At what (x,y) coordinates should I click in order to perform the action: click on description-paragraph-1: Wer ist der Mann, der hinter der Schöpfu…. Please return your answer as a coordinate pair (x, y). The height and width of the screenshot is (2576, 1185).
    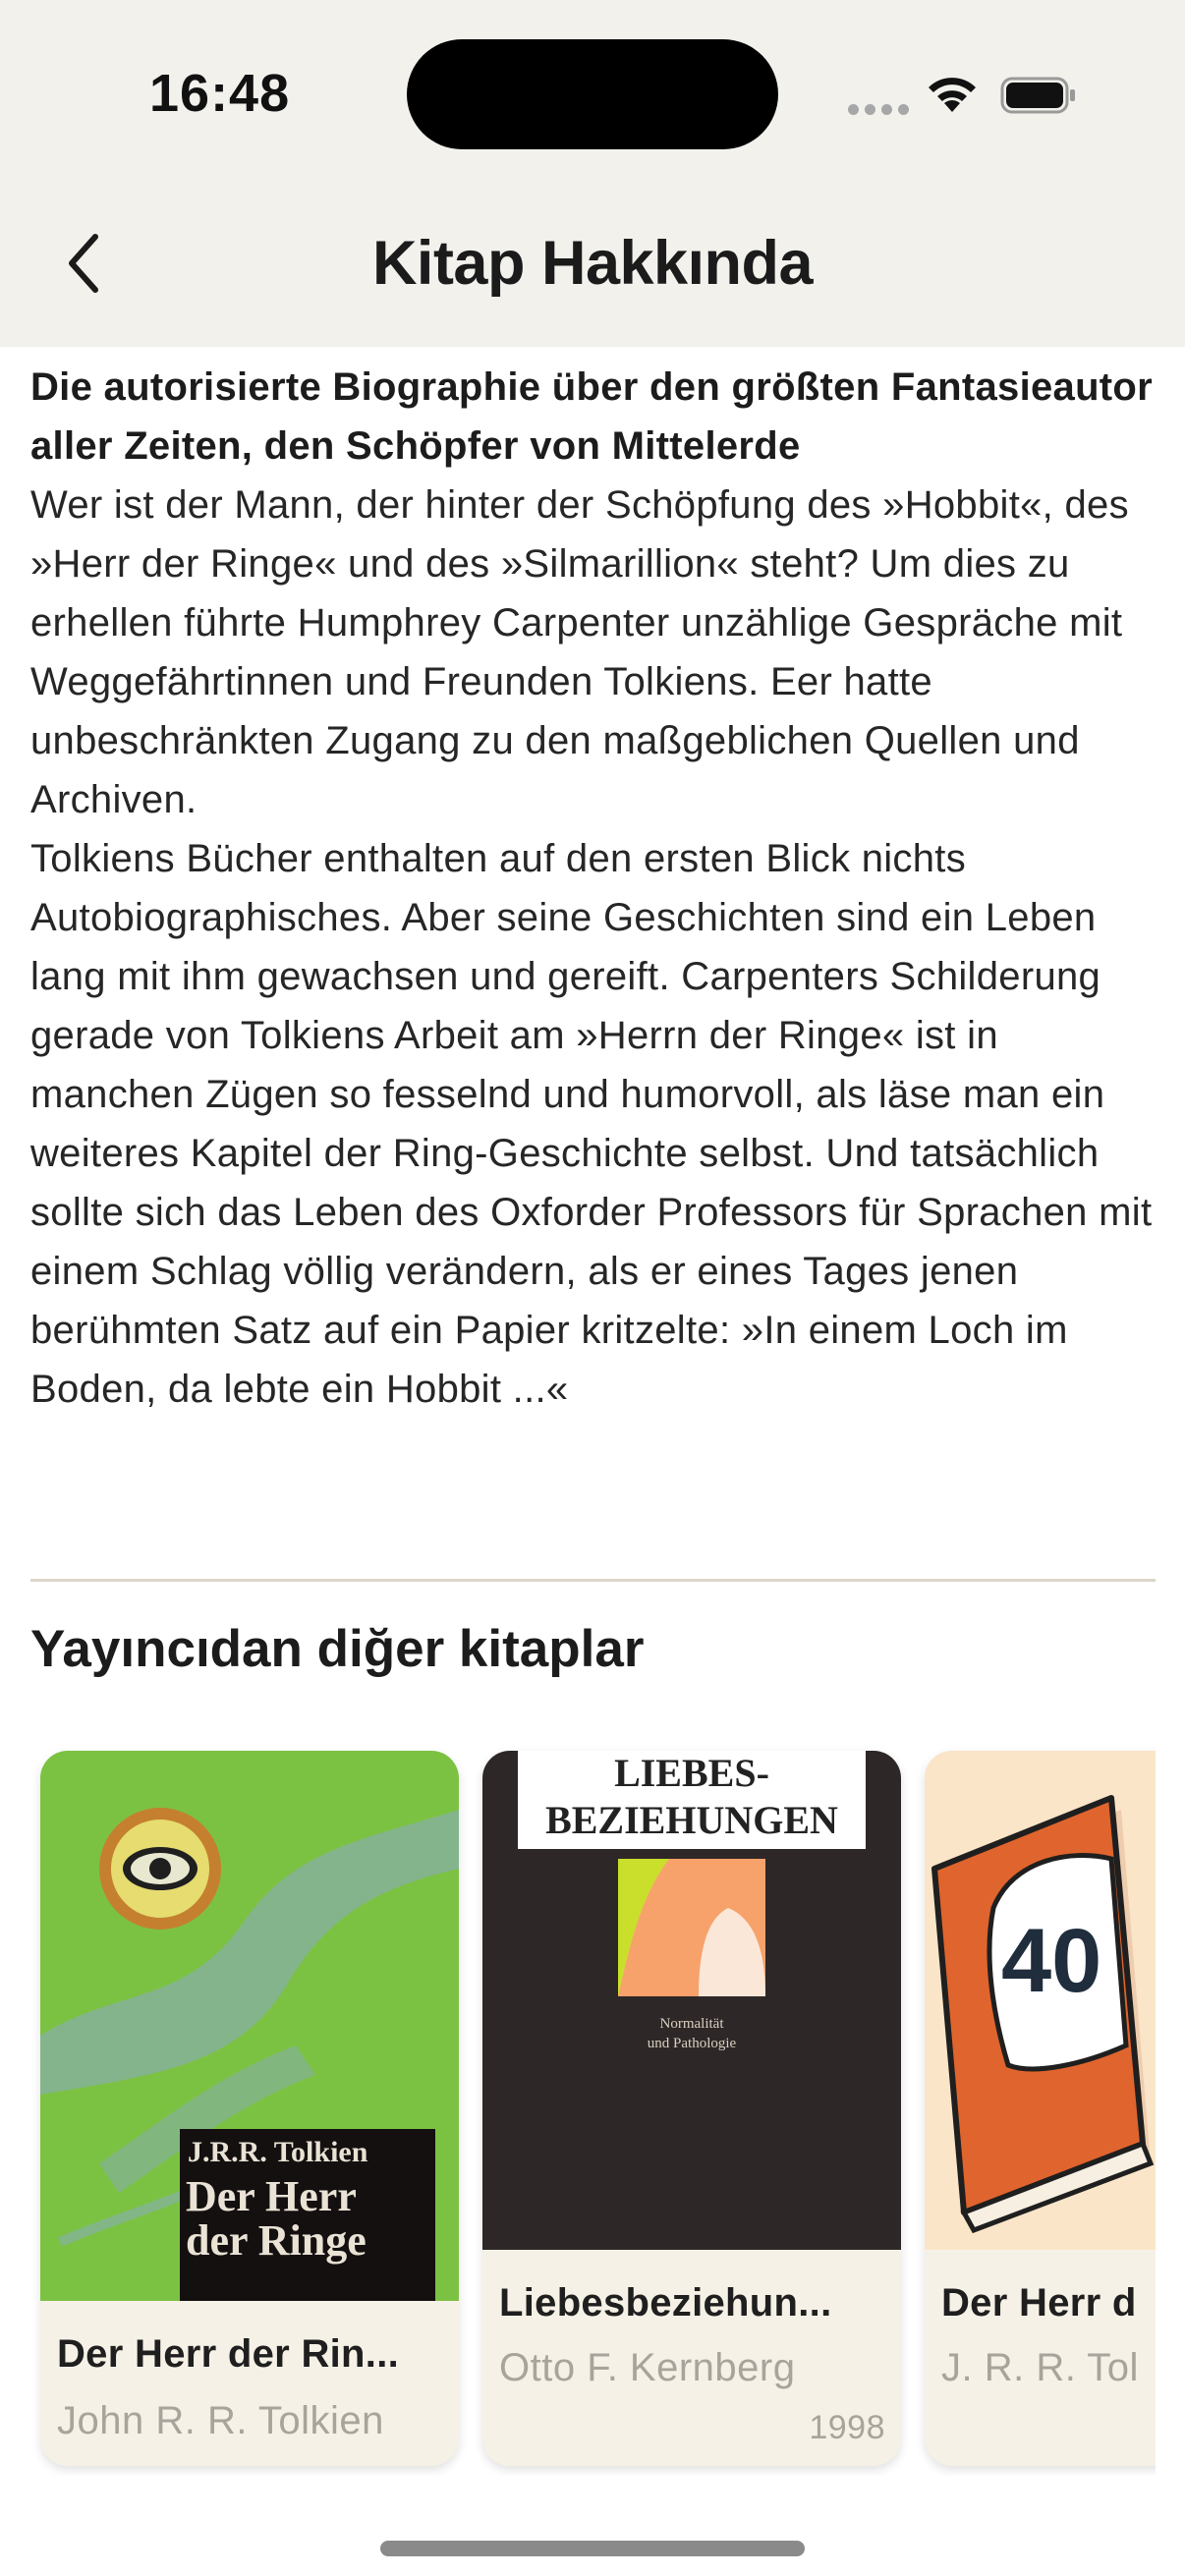
    Looking at the image, I should click on (579, 652).